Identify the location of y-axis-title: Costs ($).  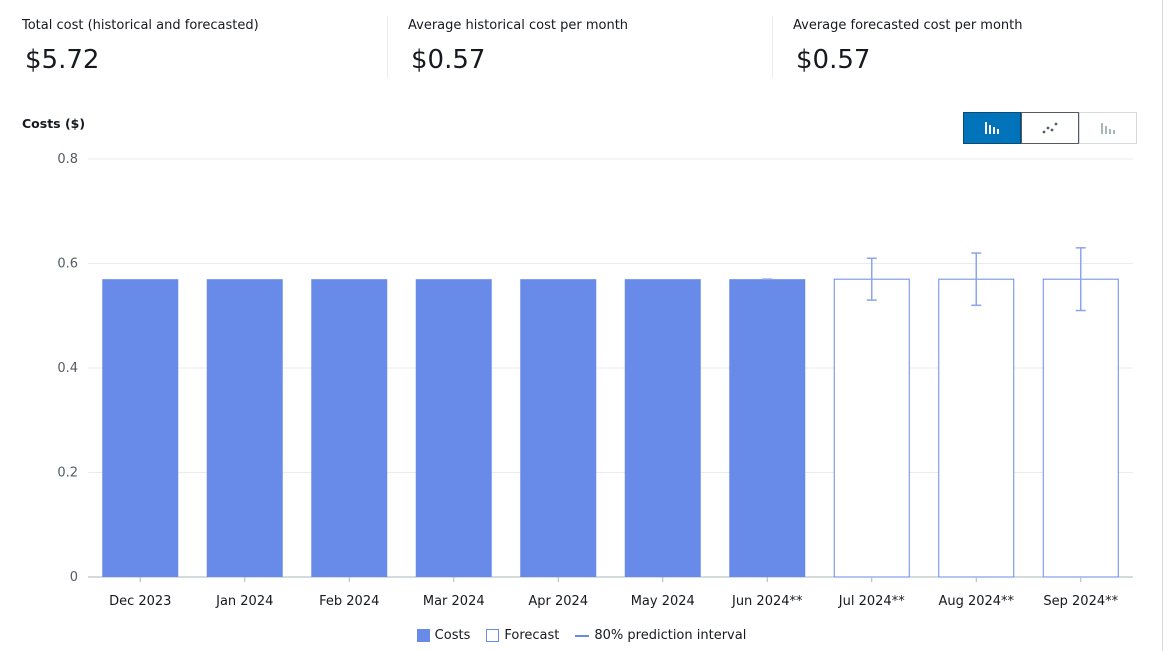
(54, 123).